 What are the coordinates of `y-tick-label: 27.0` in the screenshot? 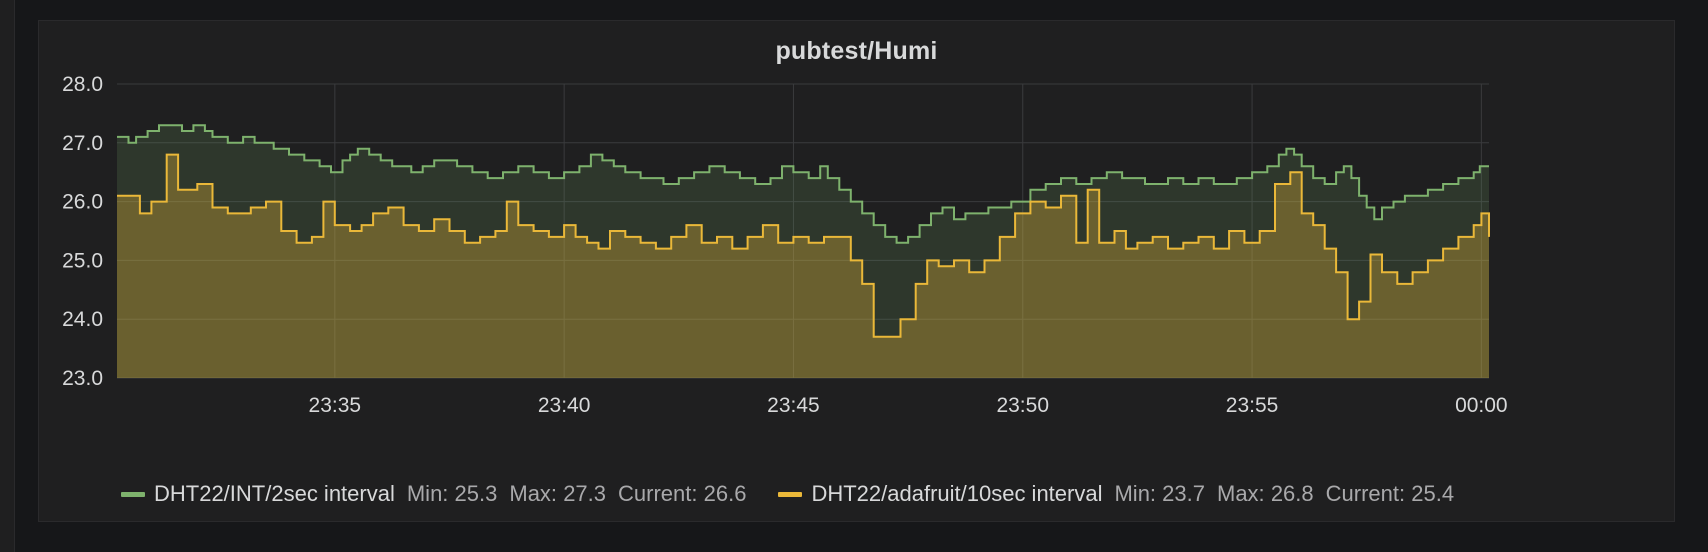 It's located at (82, 143).